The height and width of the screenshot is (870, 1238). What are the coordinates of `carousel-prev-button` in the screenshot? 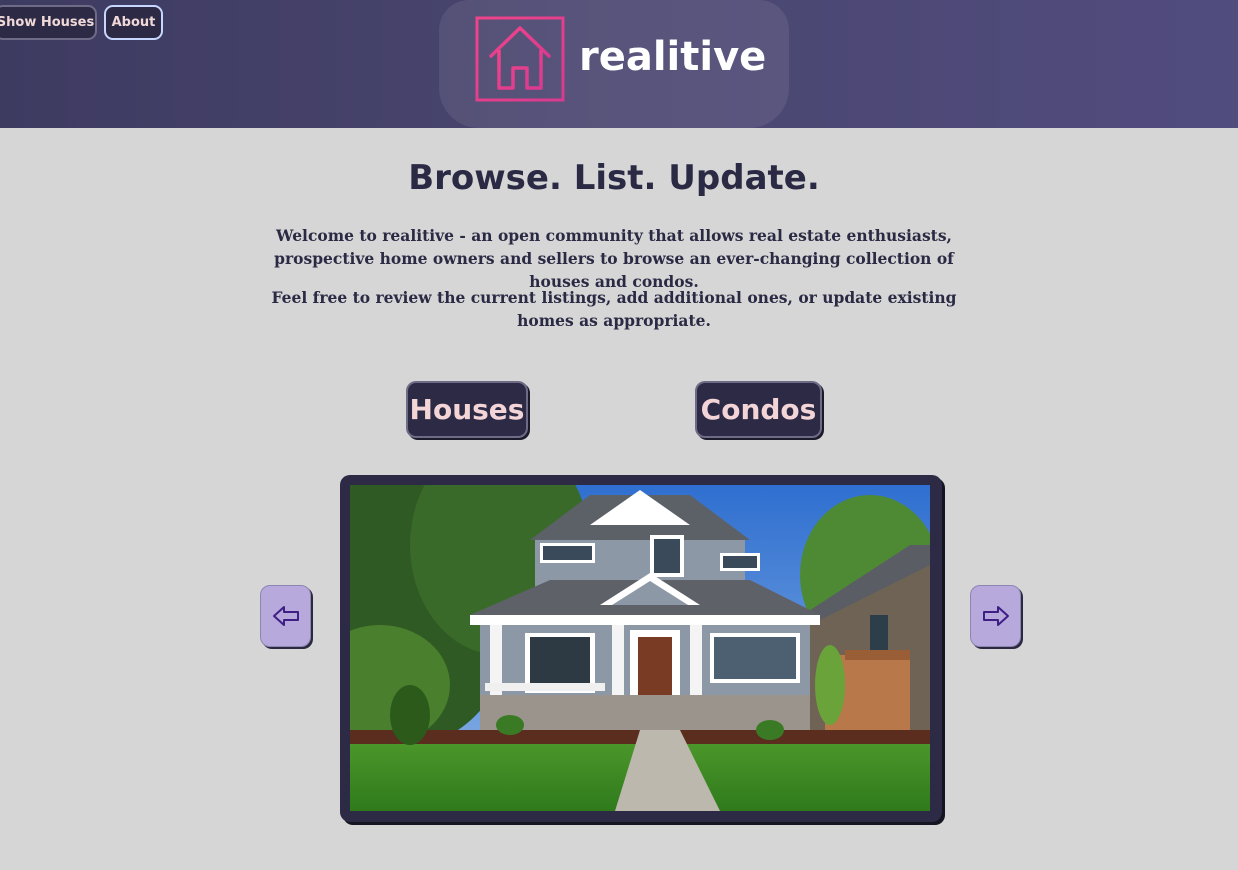 It's located at (285, 616).